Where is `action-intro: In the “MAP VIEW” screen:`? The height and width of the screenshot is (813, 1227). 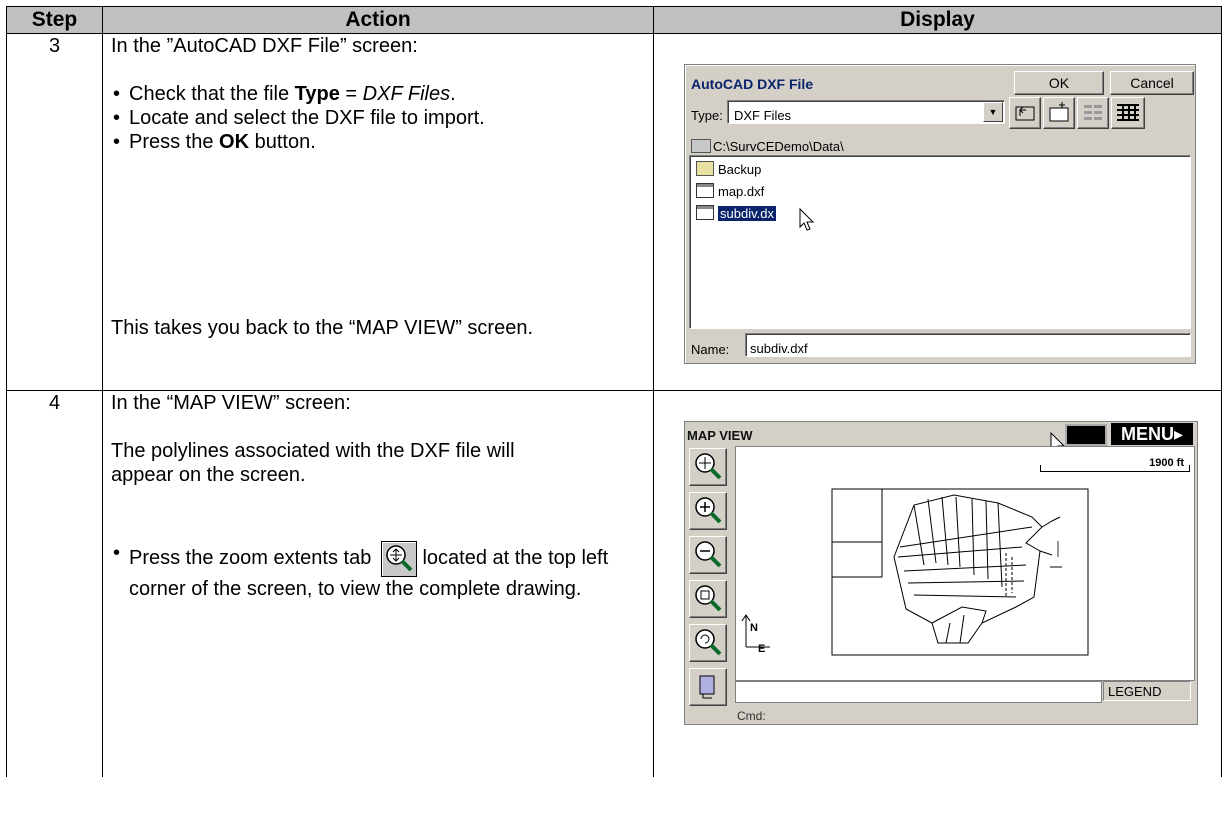 action-intro: In the “MAP VIEW” screen: is located at coordinates (231, 403).